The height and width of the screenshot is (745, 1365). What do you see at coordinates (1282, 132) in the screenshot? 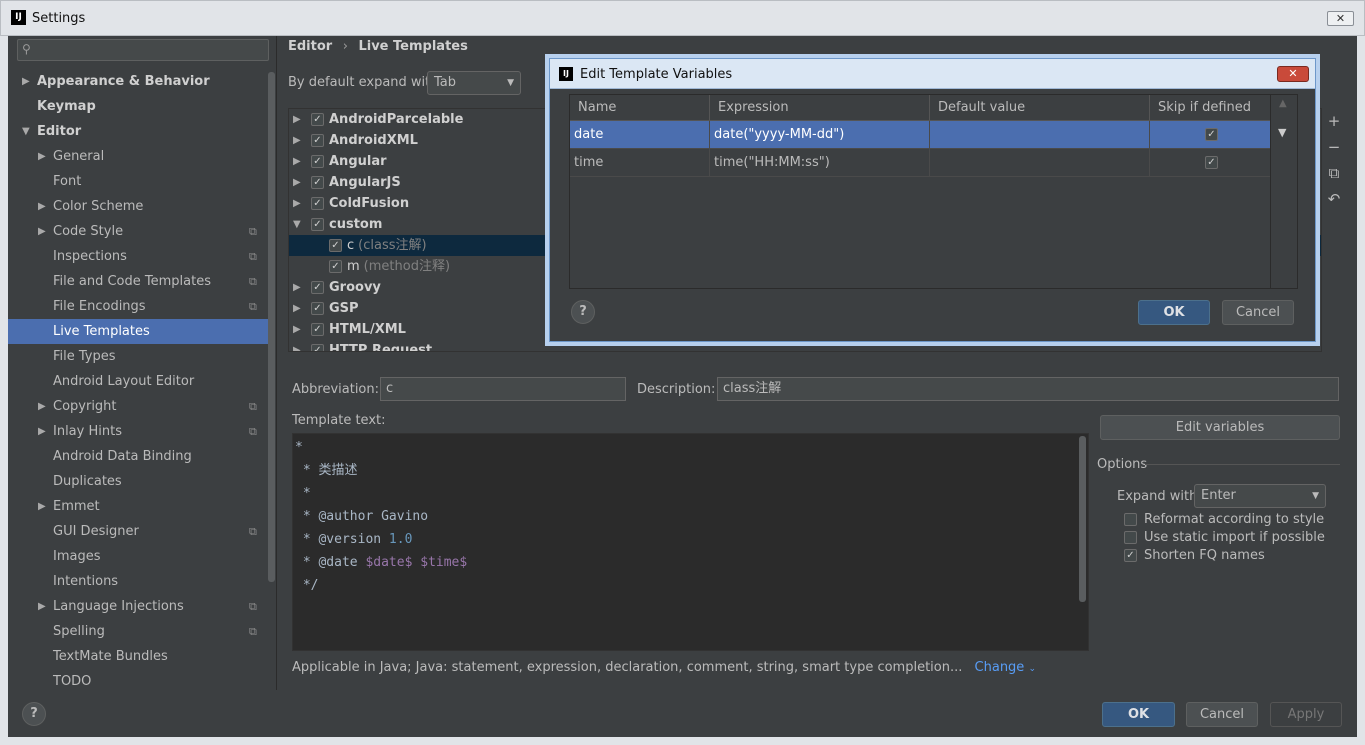
I see `move-down-icon: ▼` at bounding box center [1282, 132].